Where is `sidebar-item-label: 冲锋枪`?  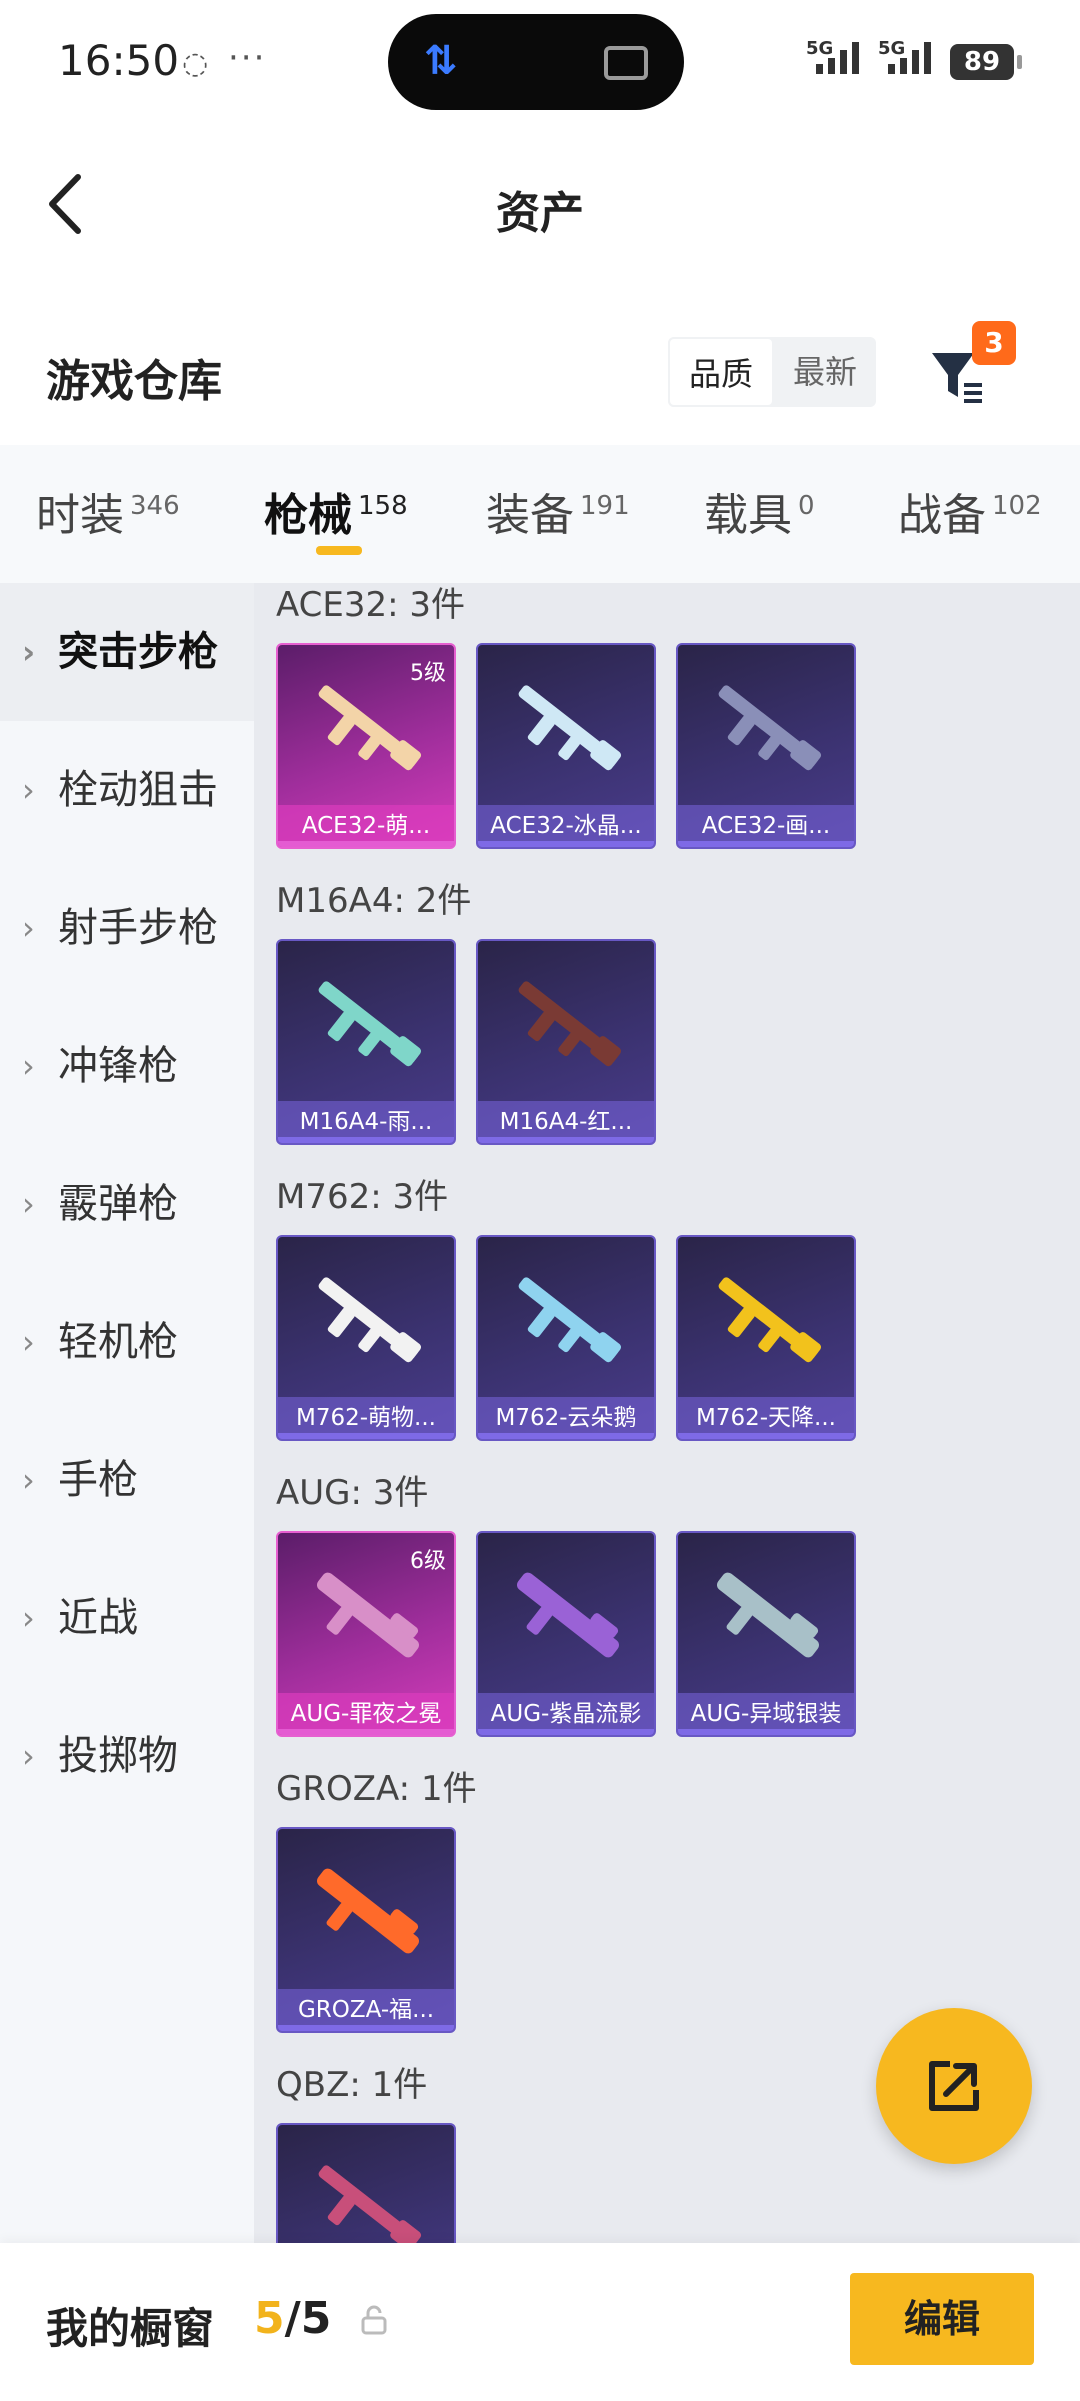 sidebar-item-label: 冲锋枪 is located at coordinates (118, 1066).